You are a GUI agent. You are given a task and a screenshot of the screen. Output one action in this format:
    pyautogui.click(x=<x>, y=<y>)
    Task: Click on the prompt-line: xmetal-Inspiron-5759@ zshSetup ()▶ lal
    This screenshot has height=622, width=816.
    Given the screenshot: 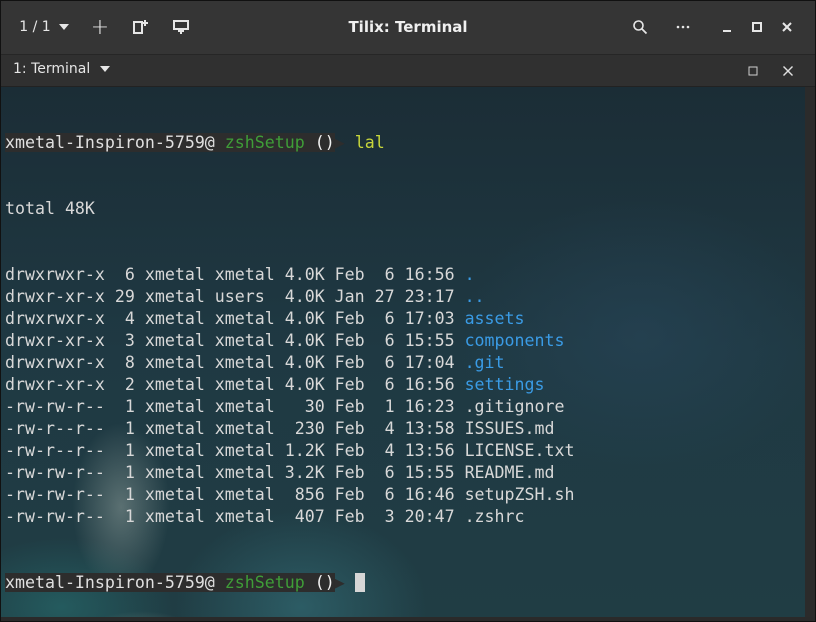 What is the action you would take?
    pyautogui.click(x=289, y=143)
    